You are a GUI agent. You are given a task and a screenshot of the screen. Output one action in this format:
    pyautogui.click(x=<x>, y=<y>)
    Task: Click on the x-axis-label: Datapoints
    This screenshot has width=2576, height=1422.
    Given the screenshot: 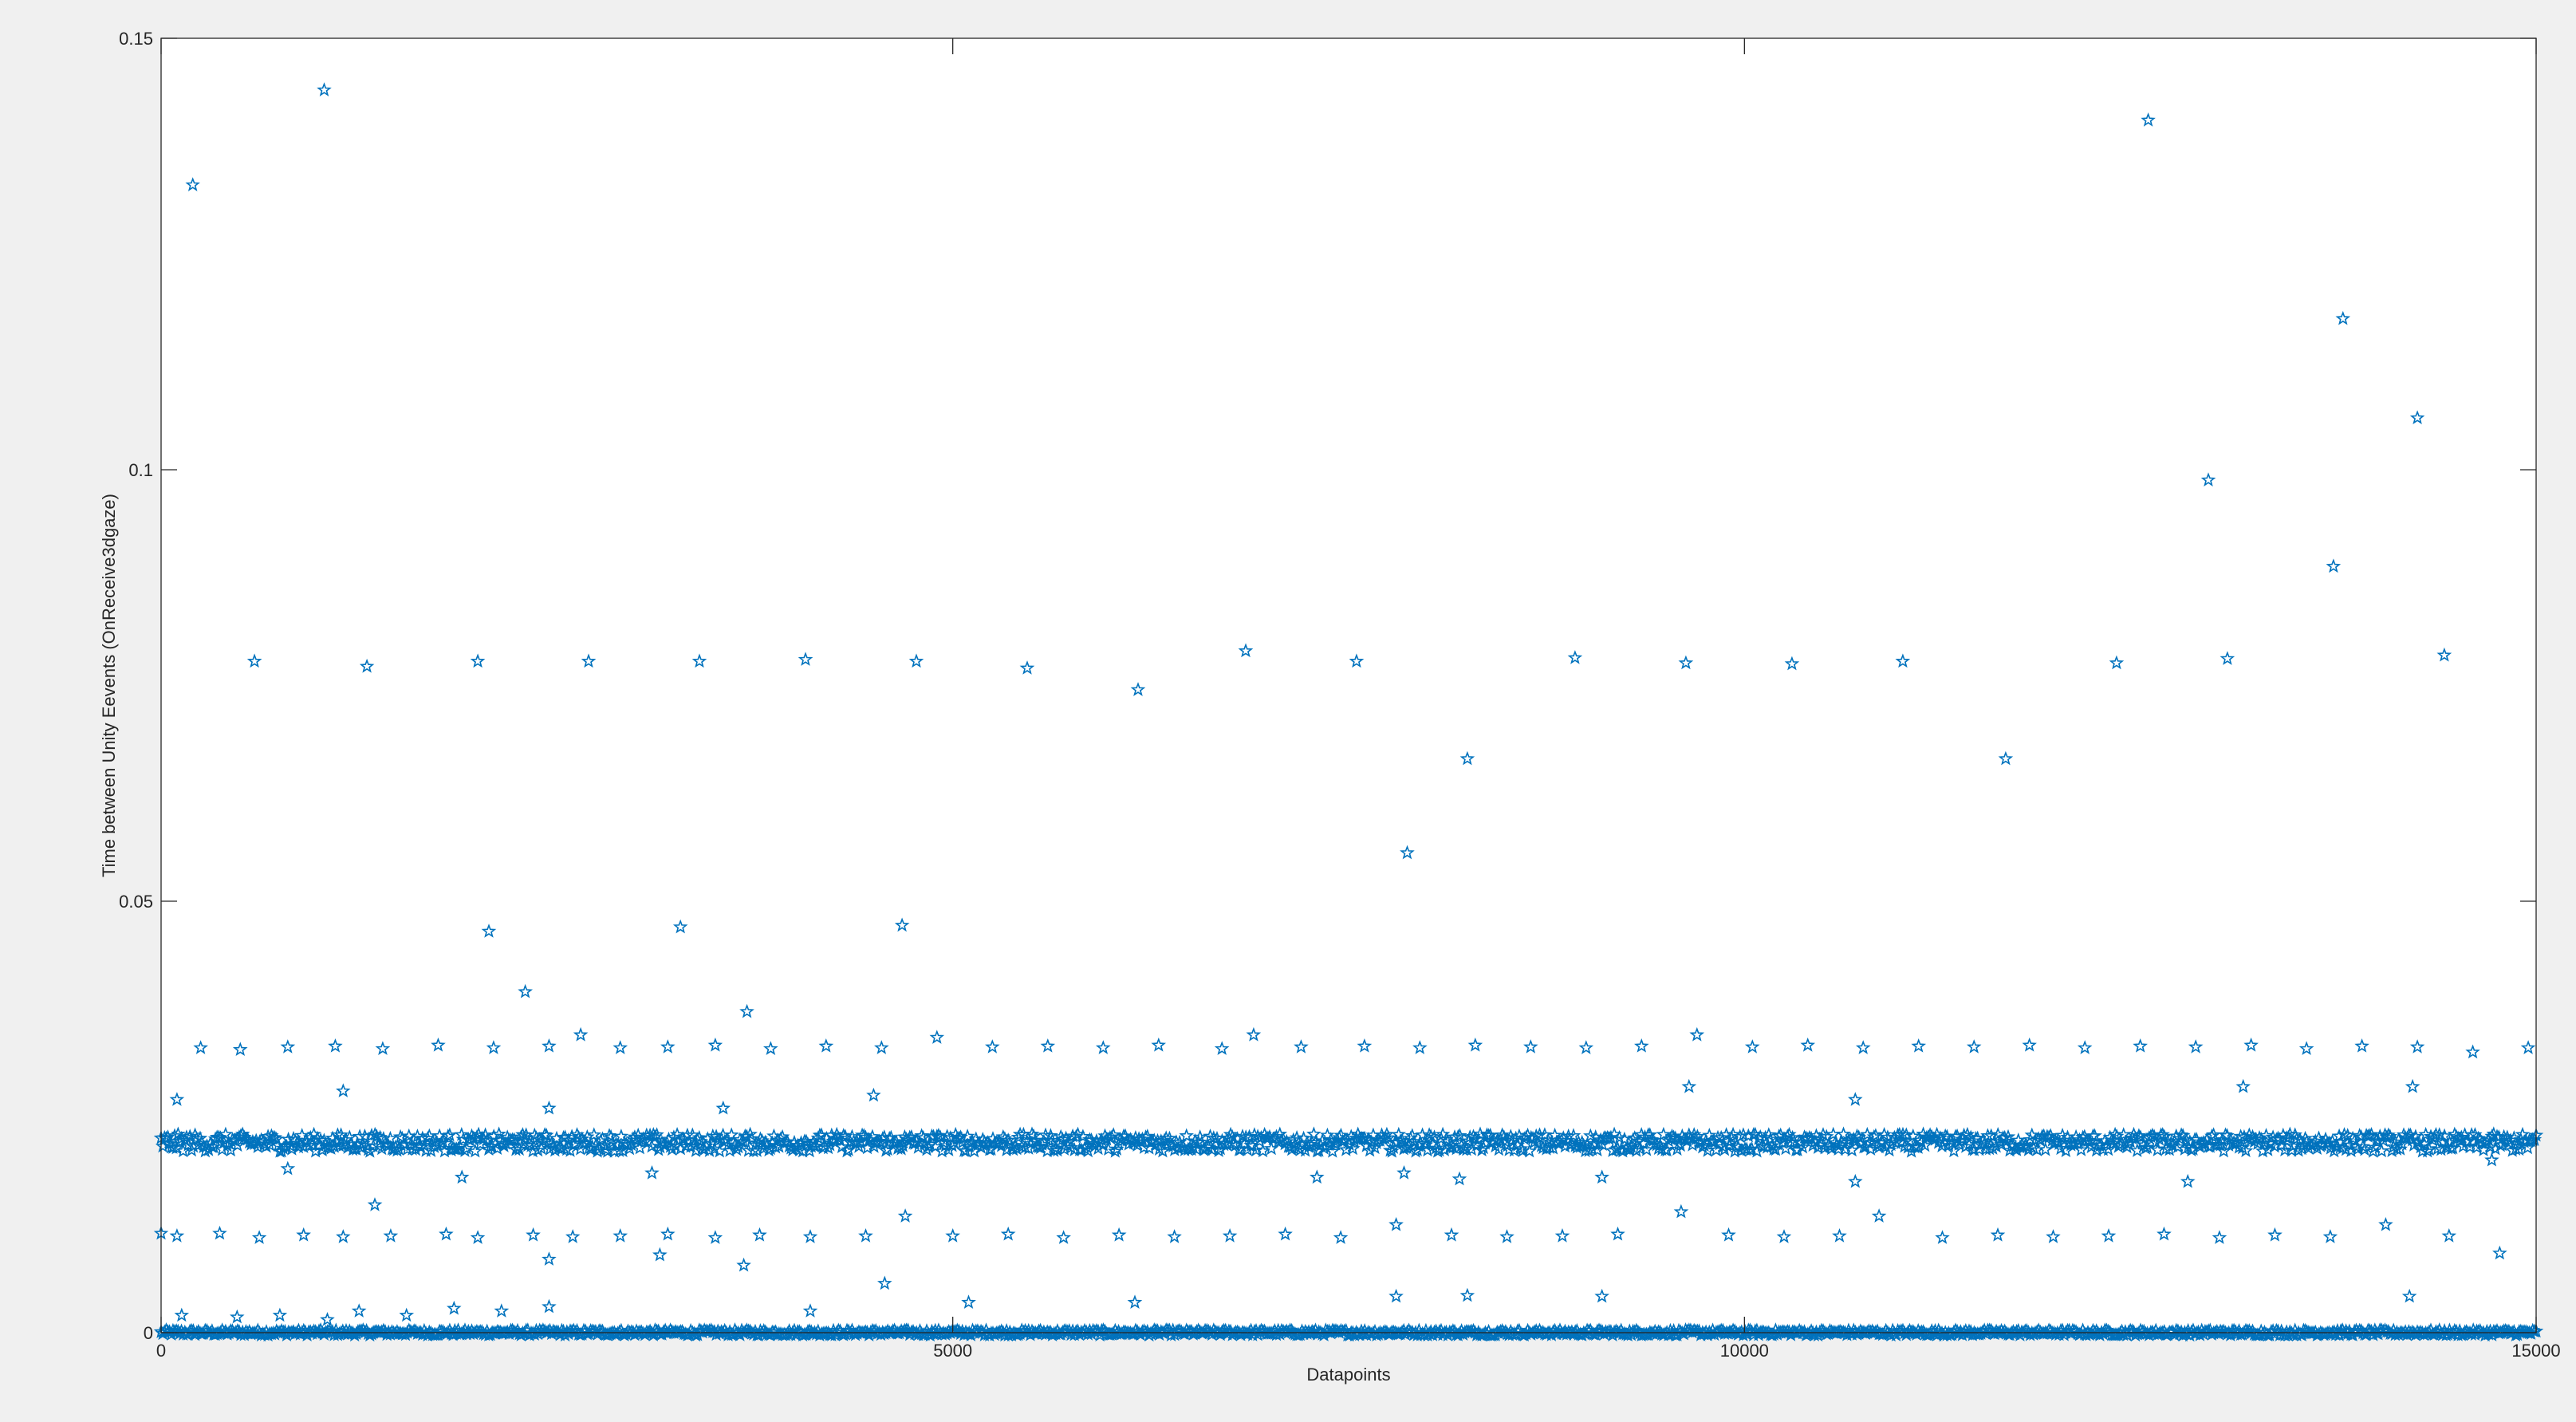 What is the action you would take?
    pyautogui.click(x=1348, y=1375)
    